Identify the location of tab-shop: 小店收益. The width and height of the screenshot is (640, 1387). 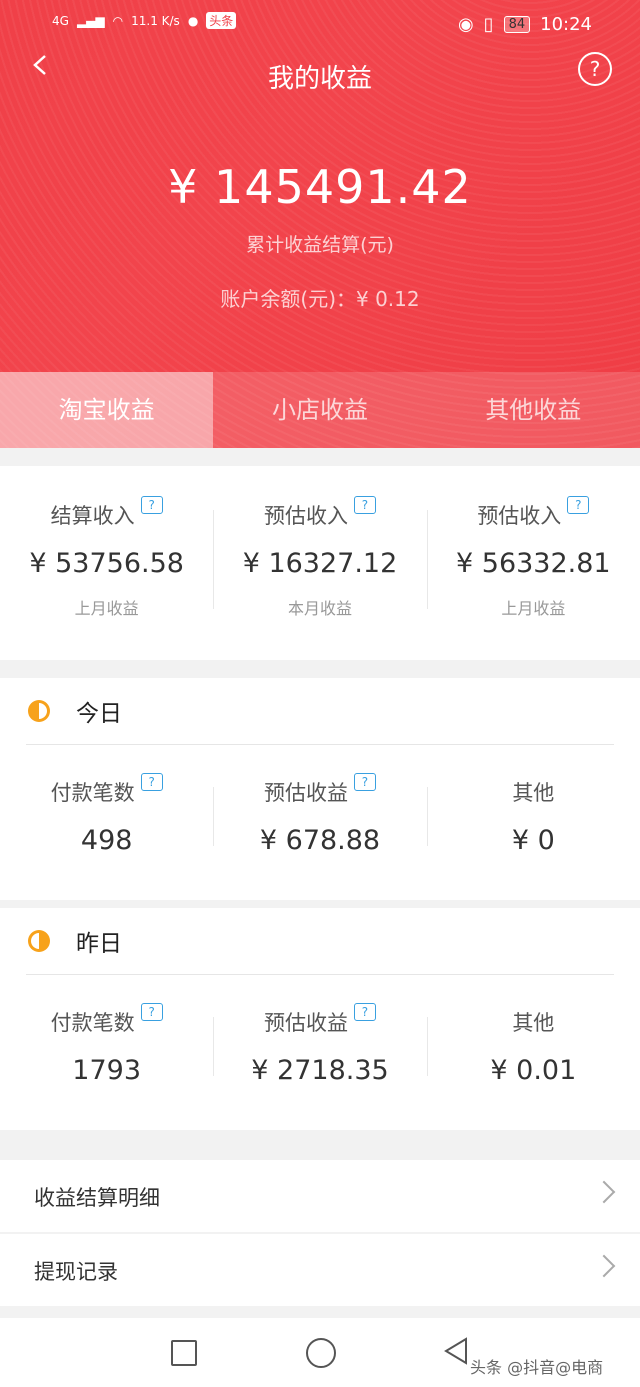
(319, 410).